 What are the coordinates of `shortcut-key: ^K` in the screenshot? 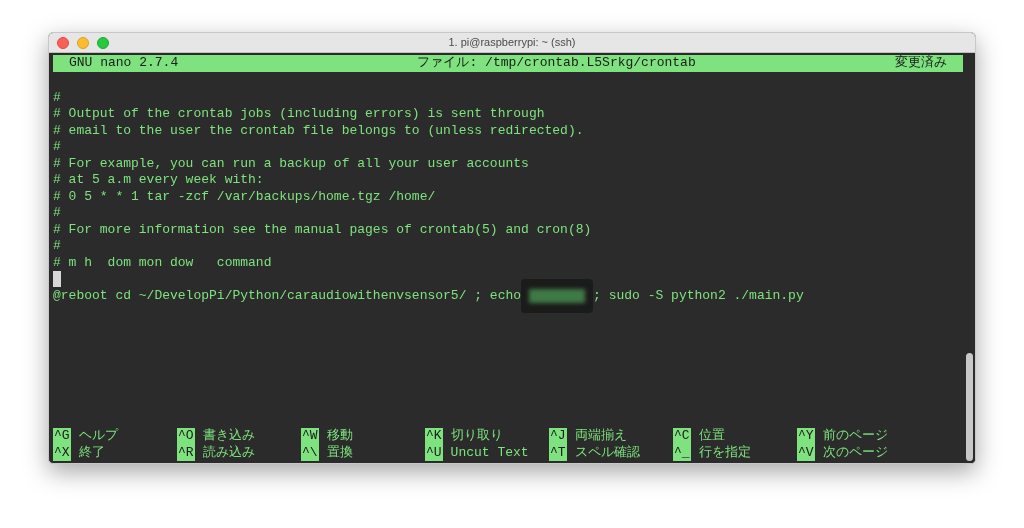 It's located at (434, 436).